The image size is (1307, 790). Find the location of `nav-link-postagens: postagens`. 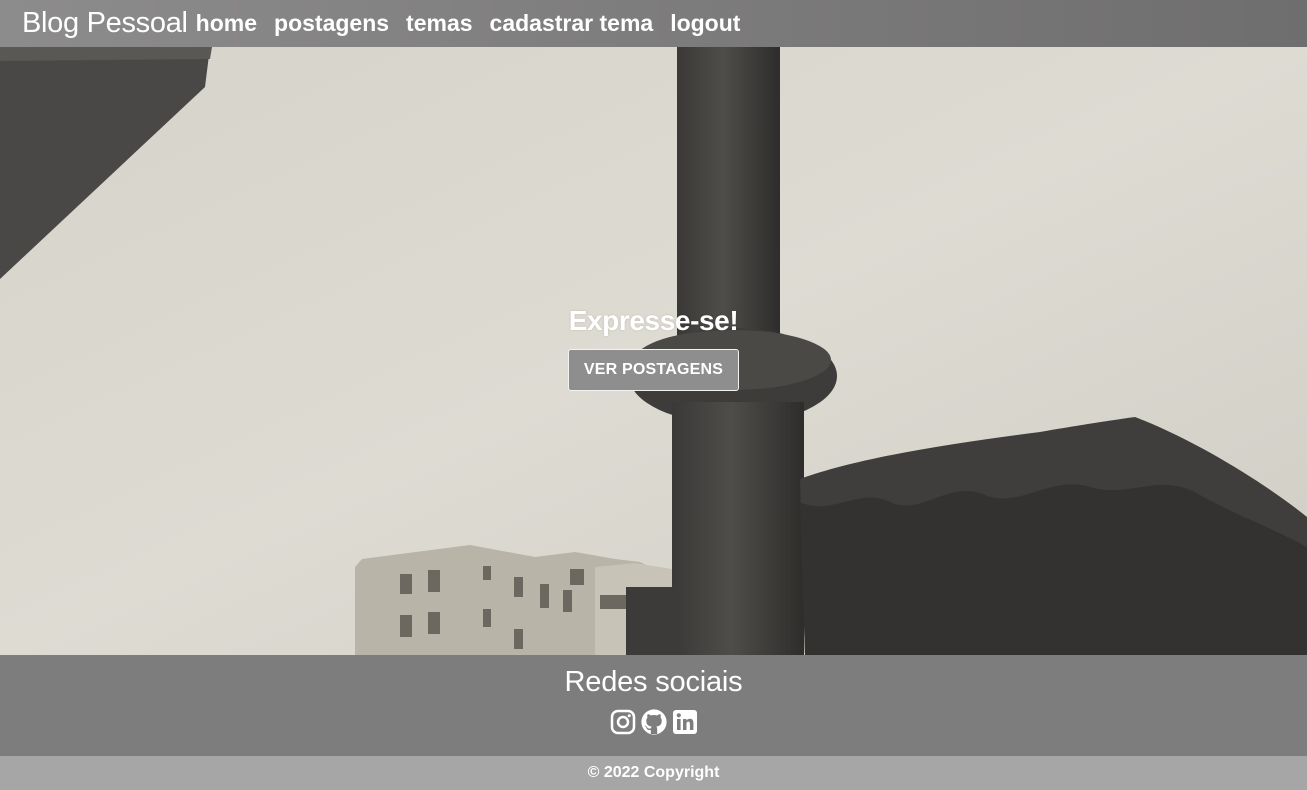

nav-link-postagens: postagens is located at coordinates (331, 23).